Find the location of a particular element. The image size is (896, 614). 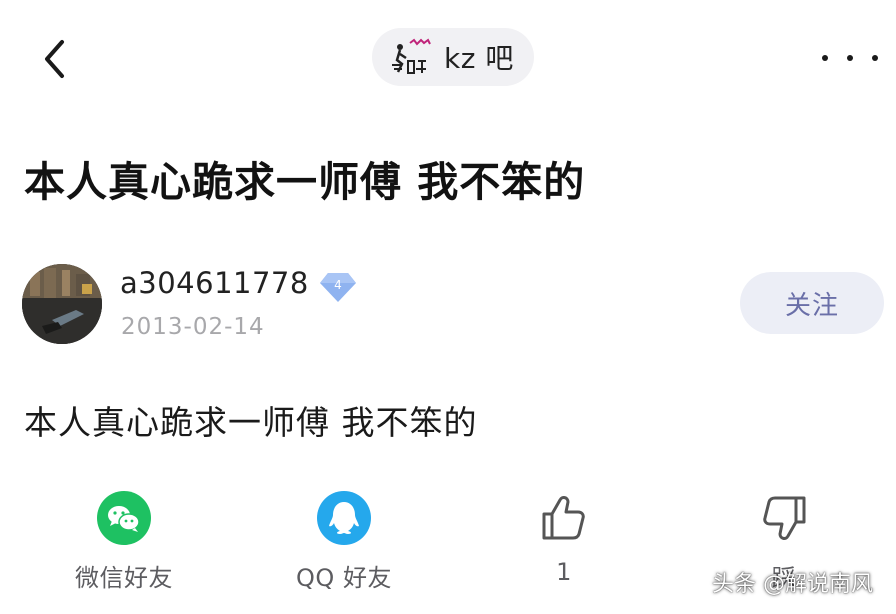

thumbs-down-icon is located at coordinates (784, 518).